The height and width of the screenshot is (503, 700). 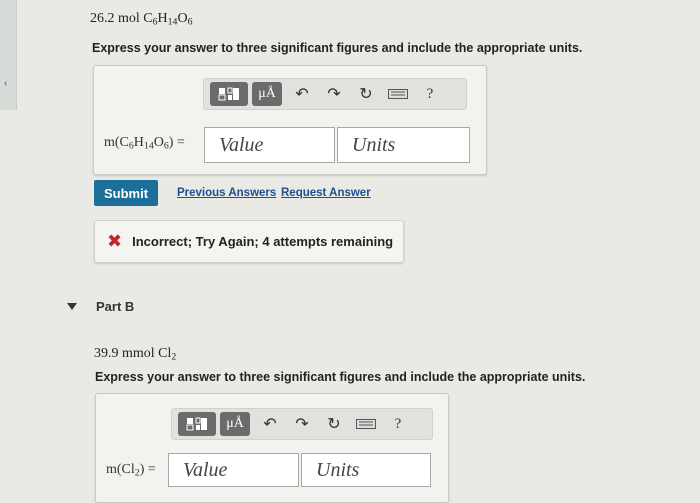 I want to click on value-input-a: Value, so click(x=269, y=145).